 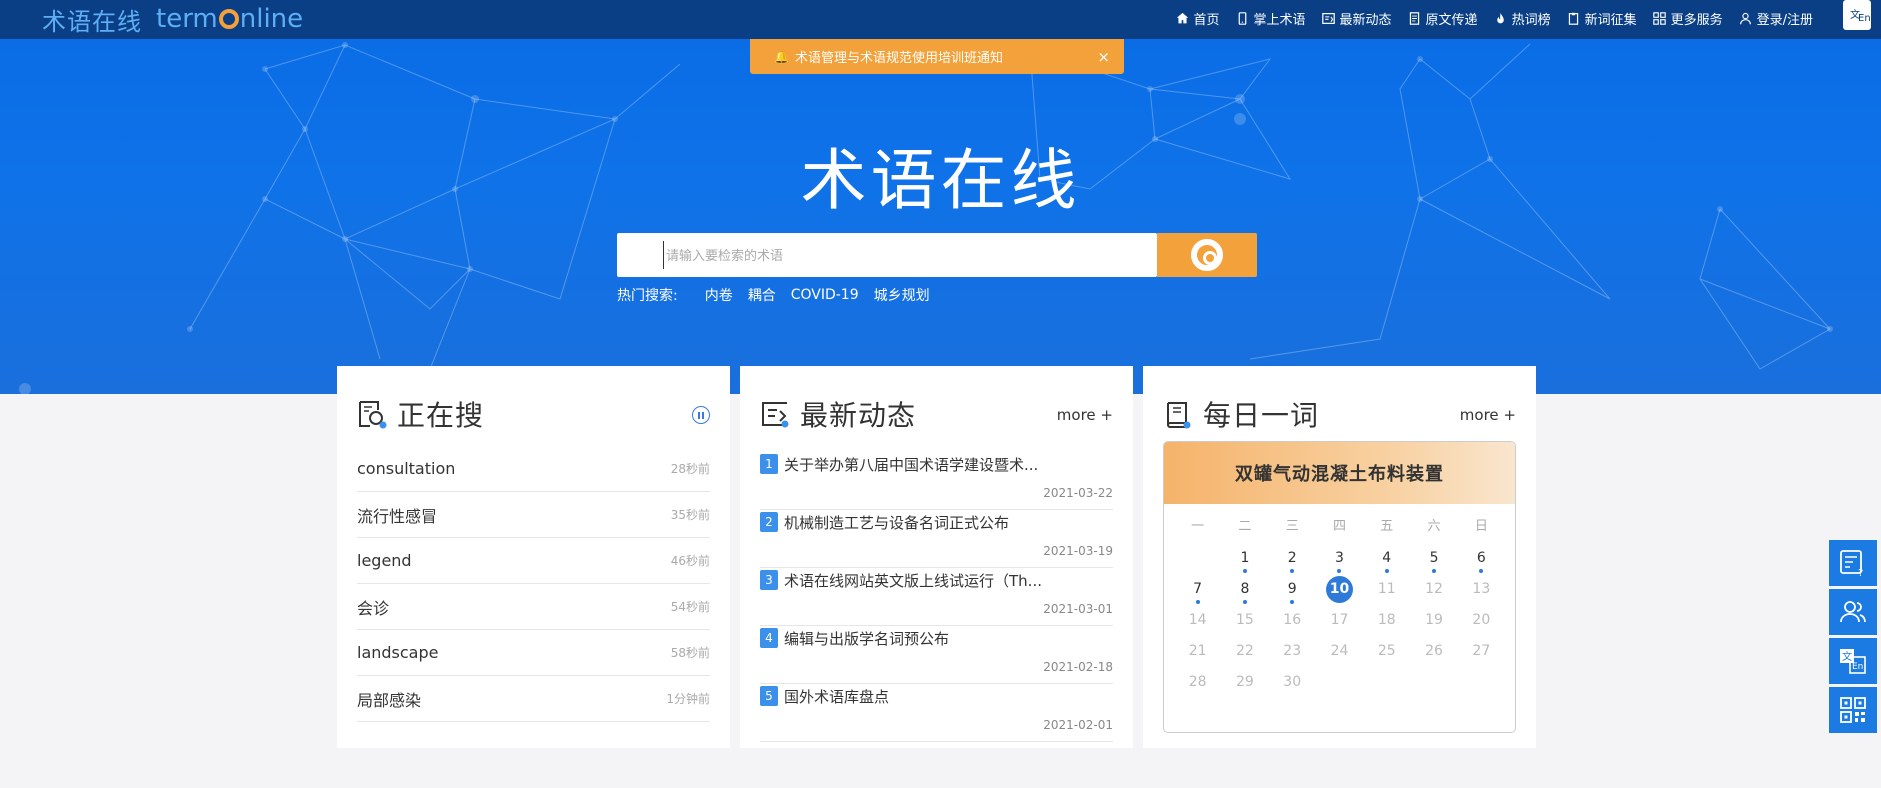 I want to click on calendar-day: 17, so click(x=1339, y=622).